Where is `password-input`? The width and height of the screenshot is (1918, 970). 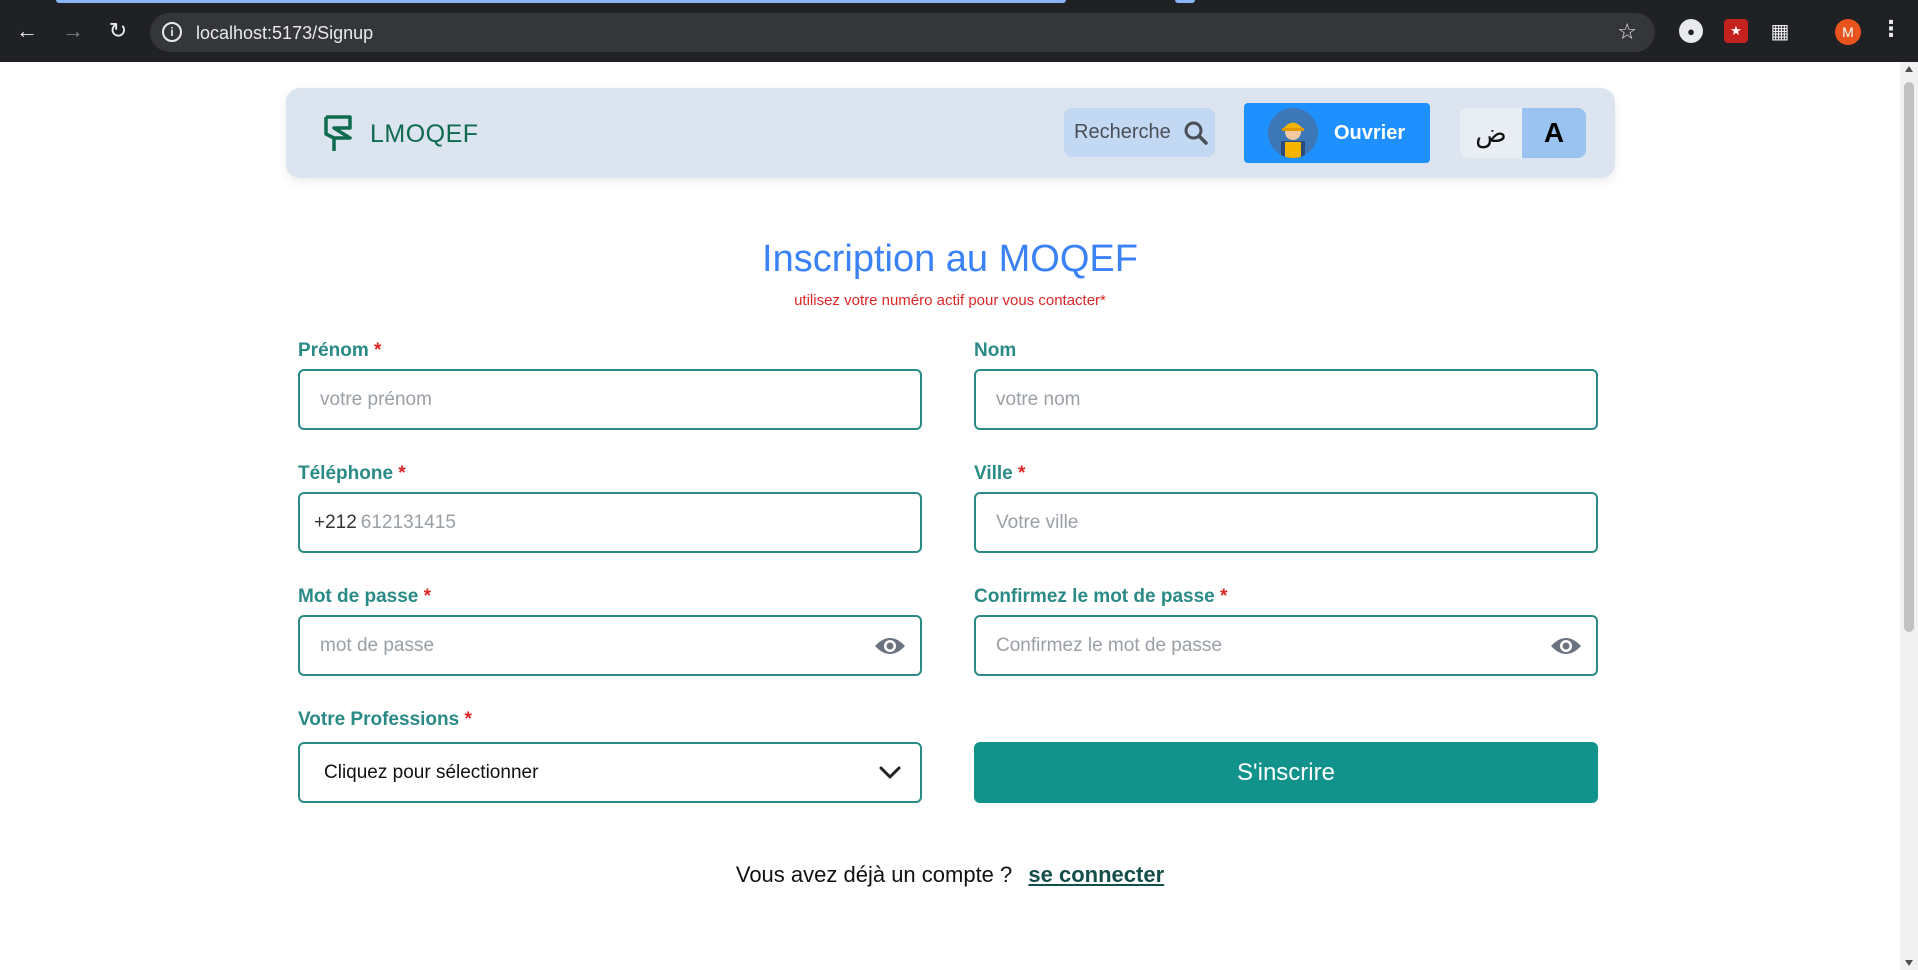 password-input is located at coordinates (610, 645).